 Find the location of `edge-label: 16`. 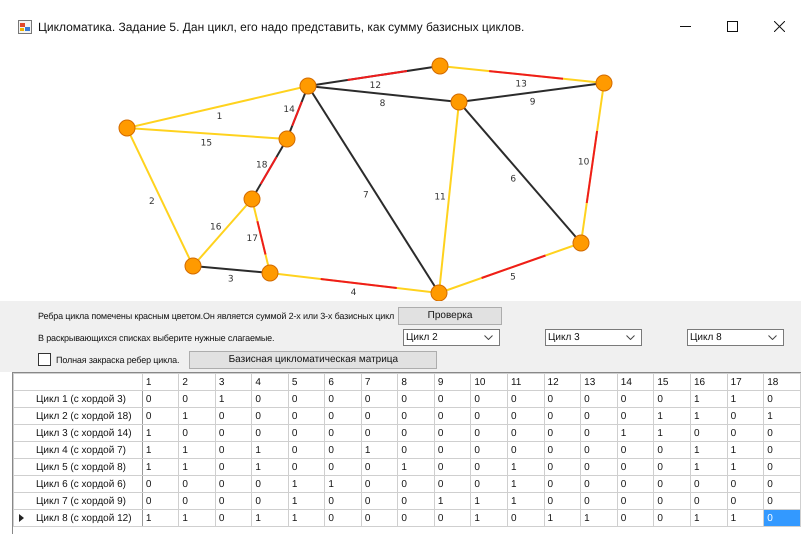

edge-label: 16 is located at coordinates (216, 227).